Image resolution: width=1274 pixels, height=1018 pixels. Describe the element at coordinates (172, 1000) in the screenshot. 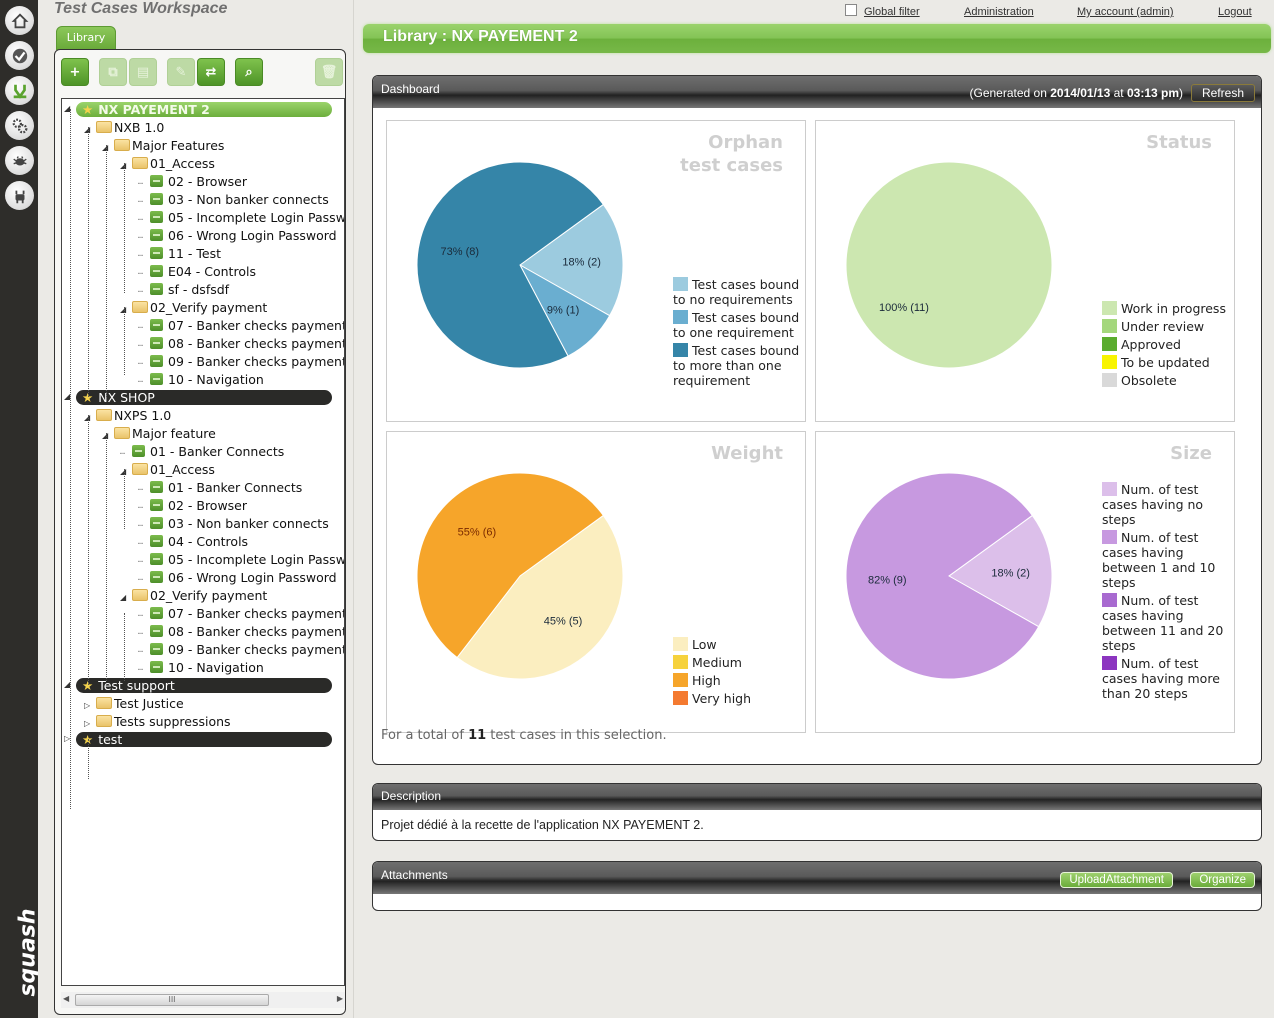

I see `scrollbar-thumb: III` at that location.